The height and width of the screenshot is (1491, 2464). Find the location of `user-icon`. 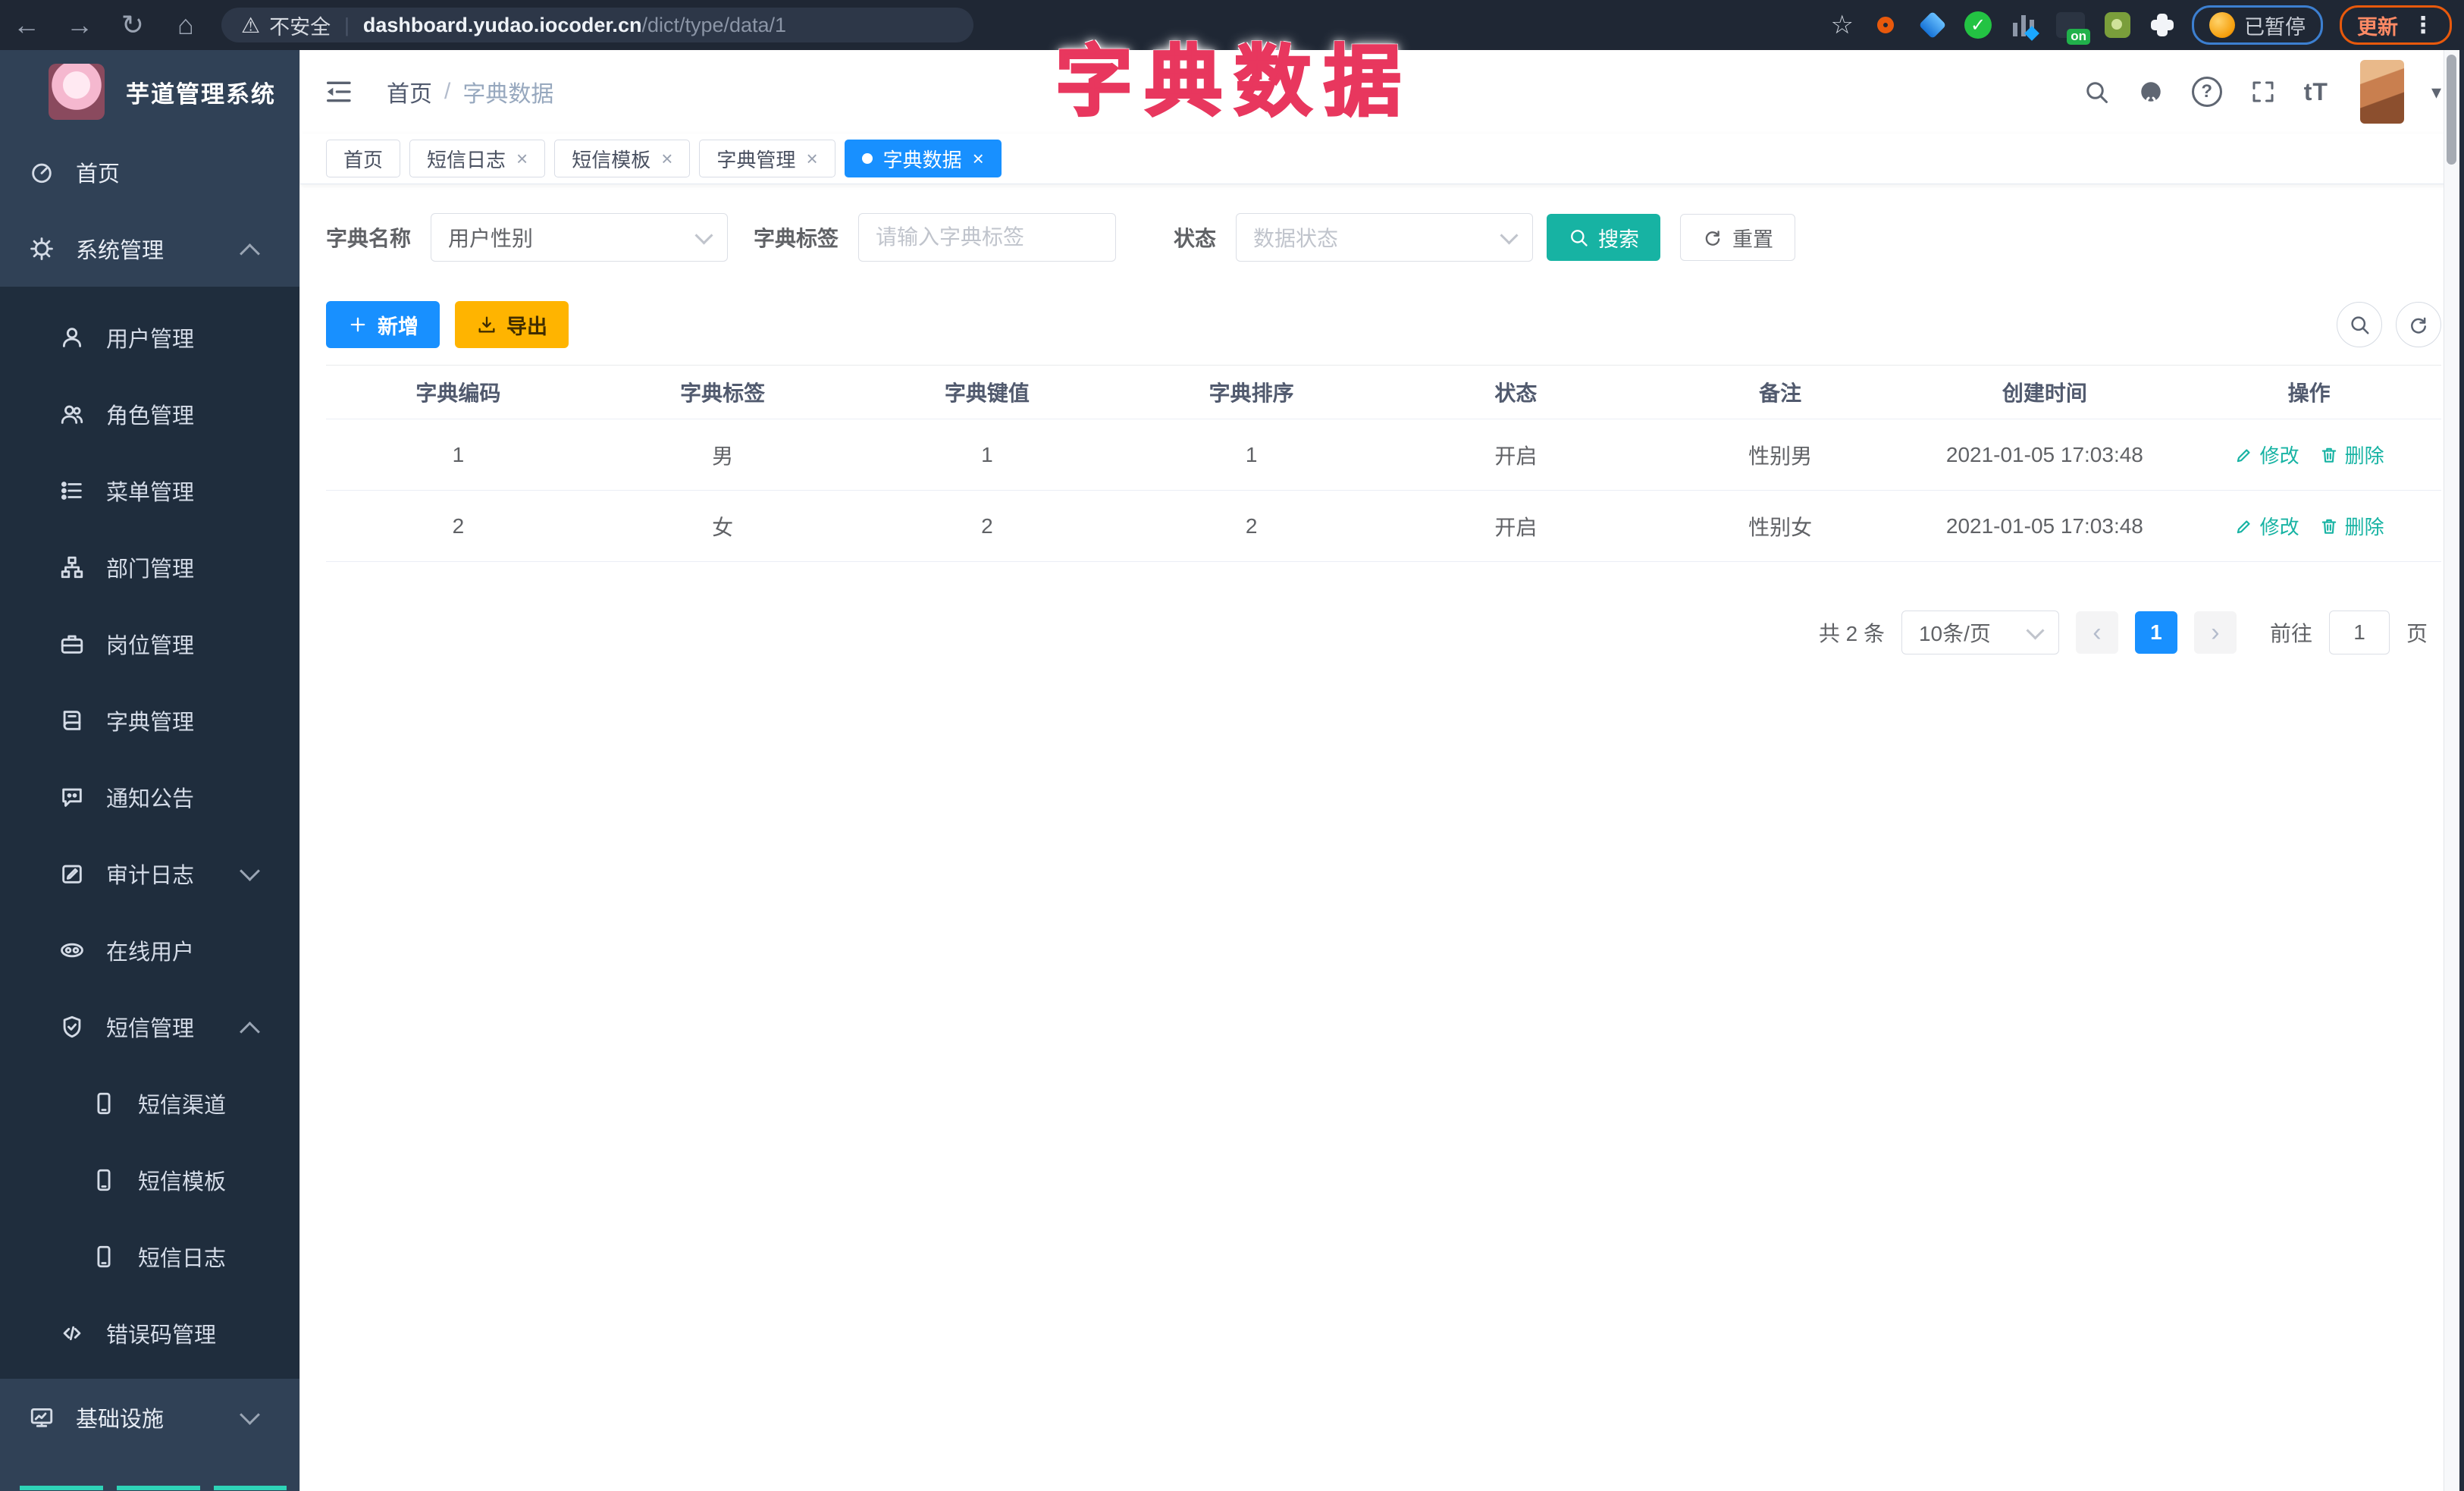

user-icon is located at coordinates (72, 337).